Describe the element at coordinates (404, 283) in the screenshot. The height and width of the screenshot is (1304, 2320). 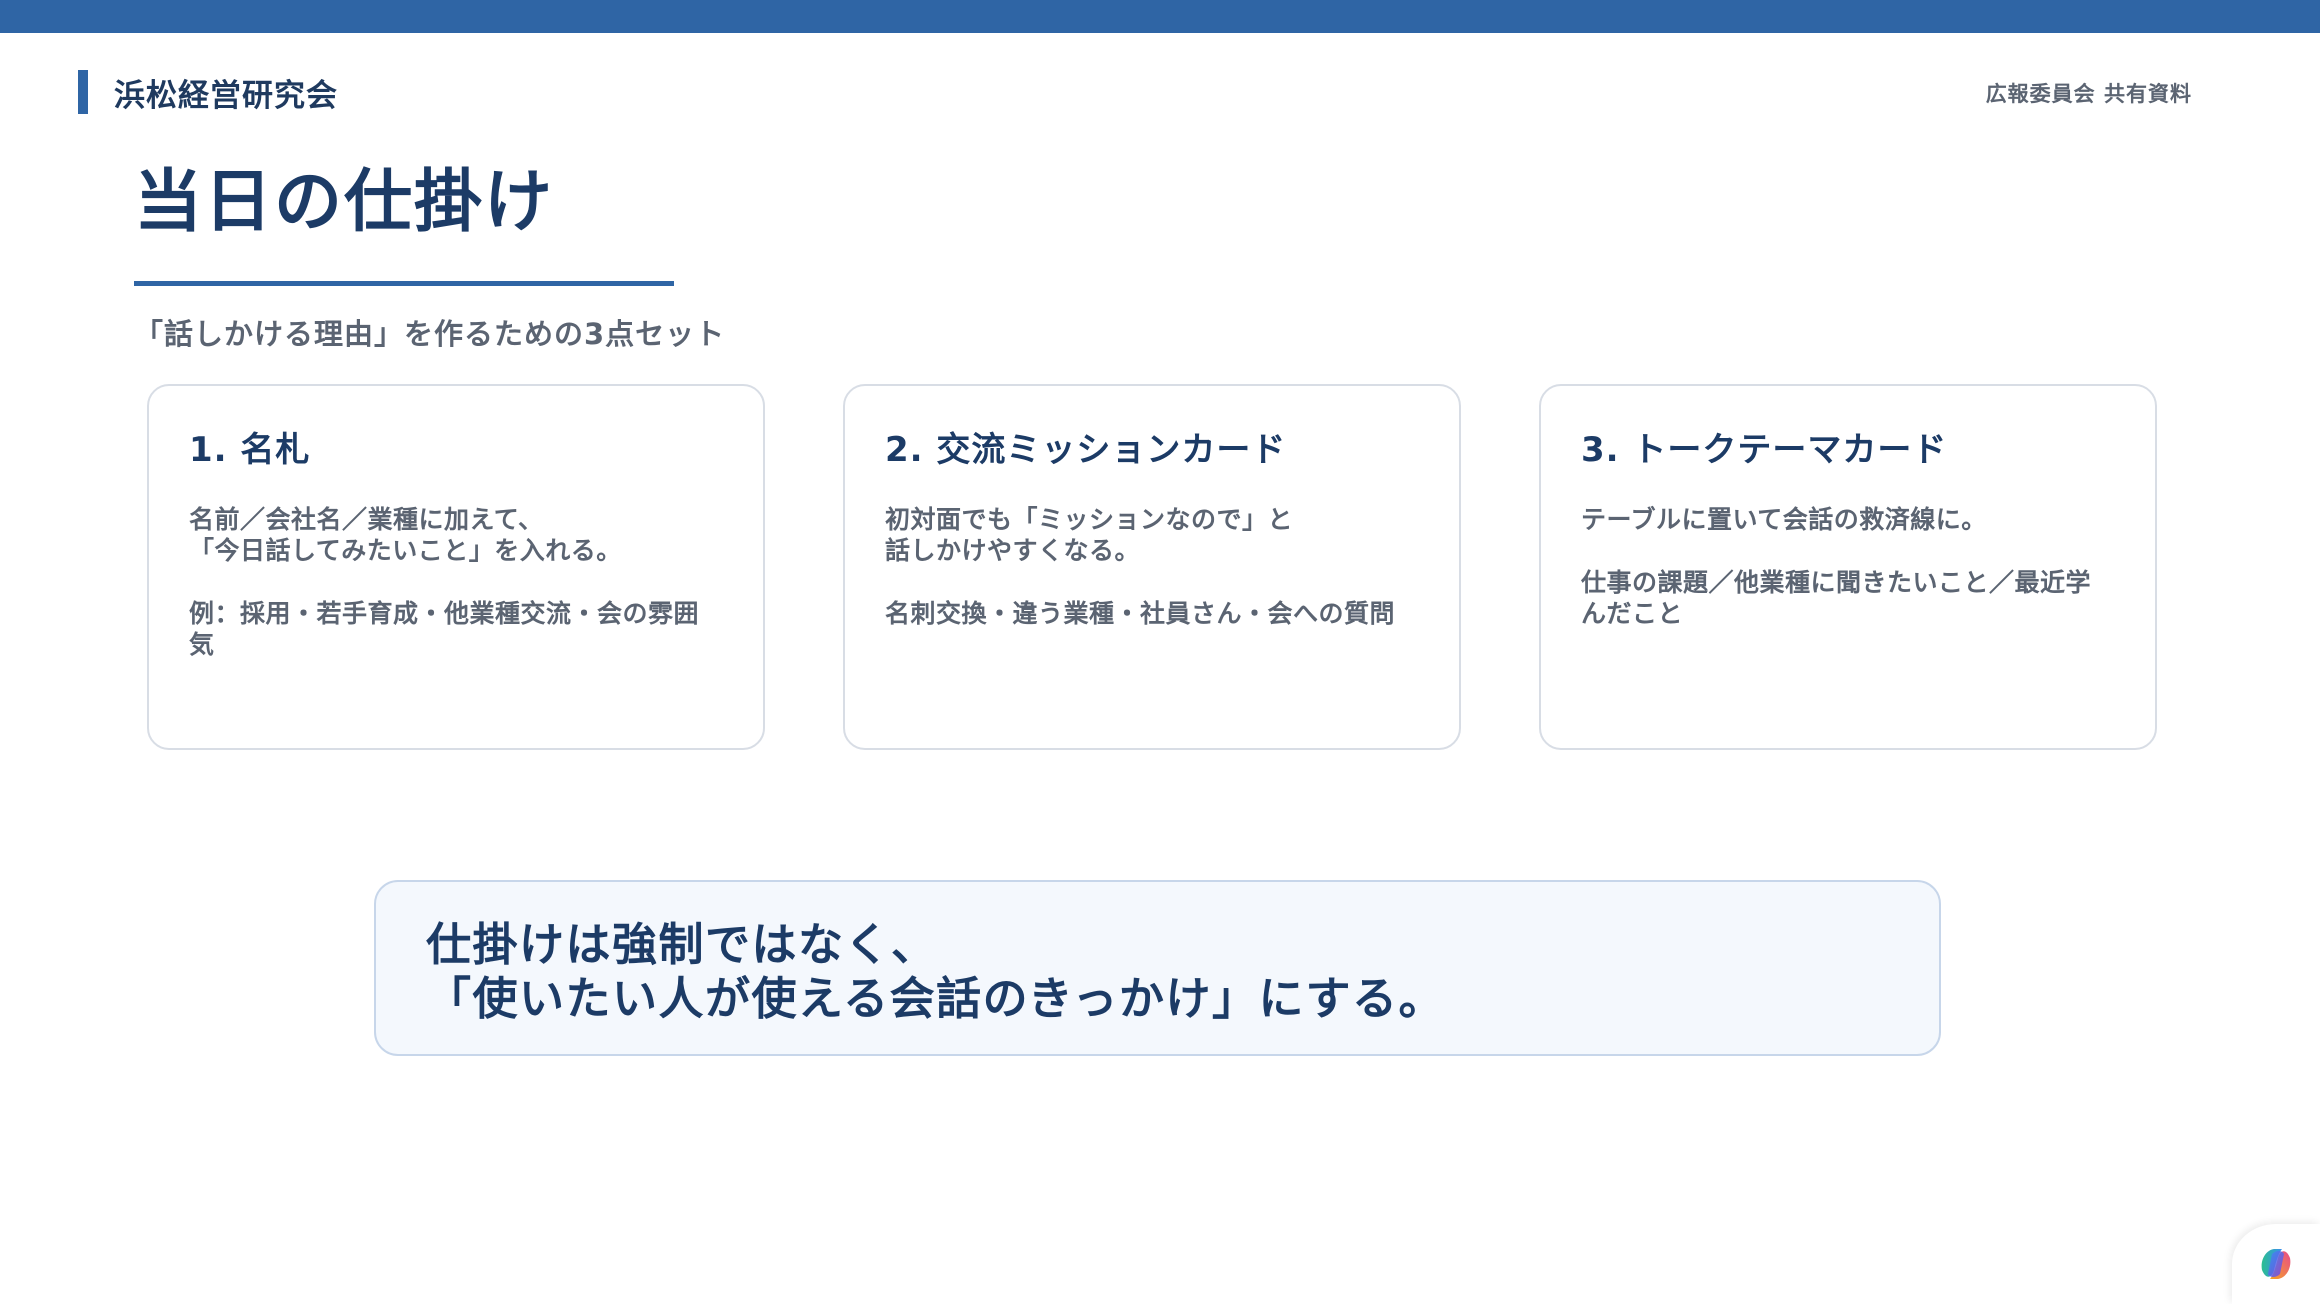
I see `title-underline` at that location.